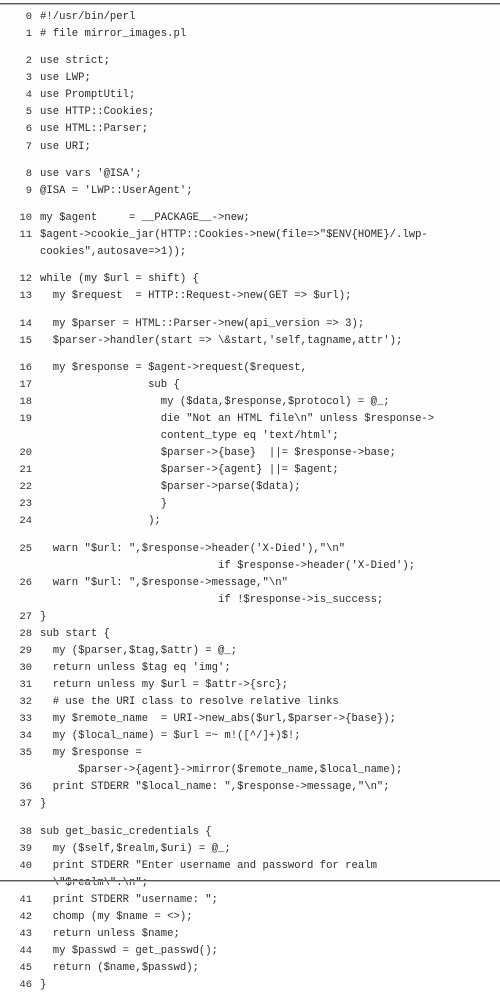  Describe the element at coordinates (25, 340) in the screenshot. I see `code-line-number: 15` at that location.